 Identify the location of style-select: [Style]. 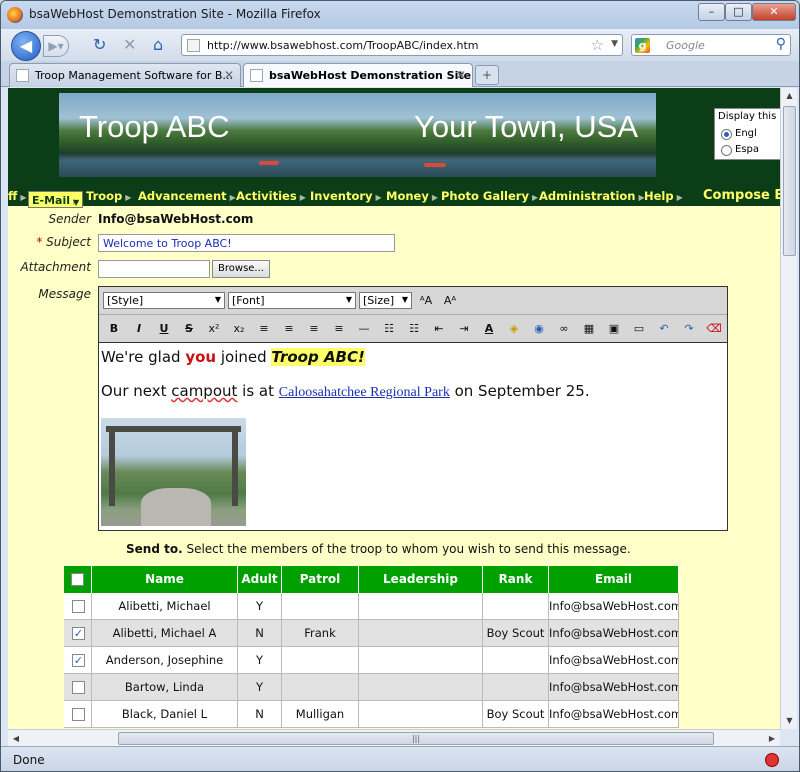
(164, 300).